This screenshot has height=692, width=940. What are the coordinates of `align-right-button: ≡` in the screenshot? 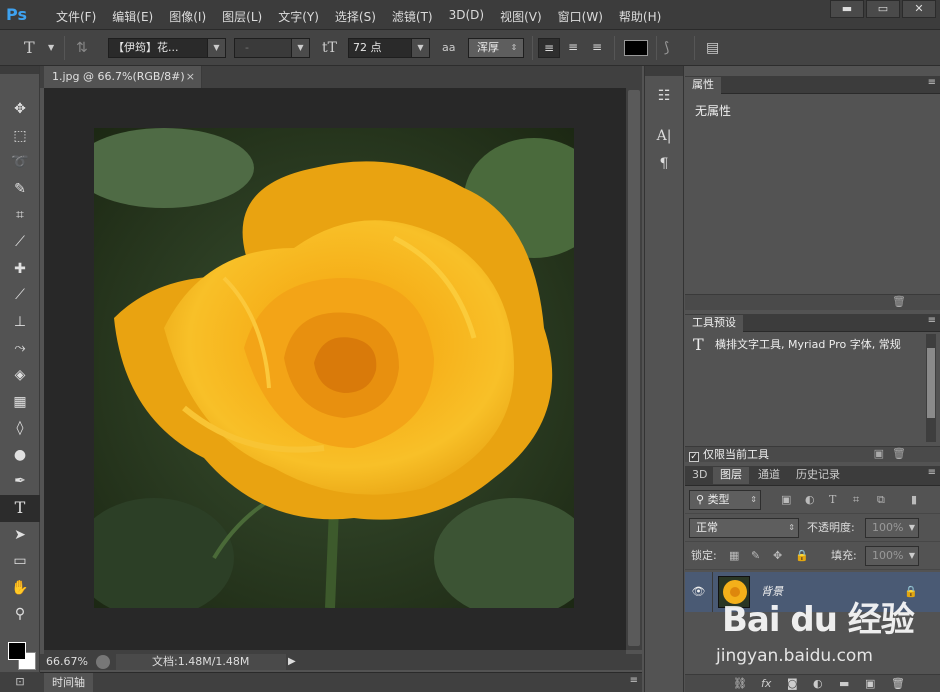 It's located at (597, 48).